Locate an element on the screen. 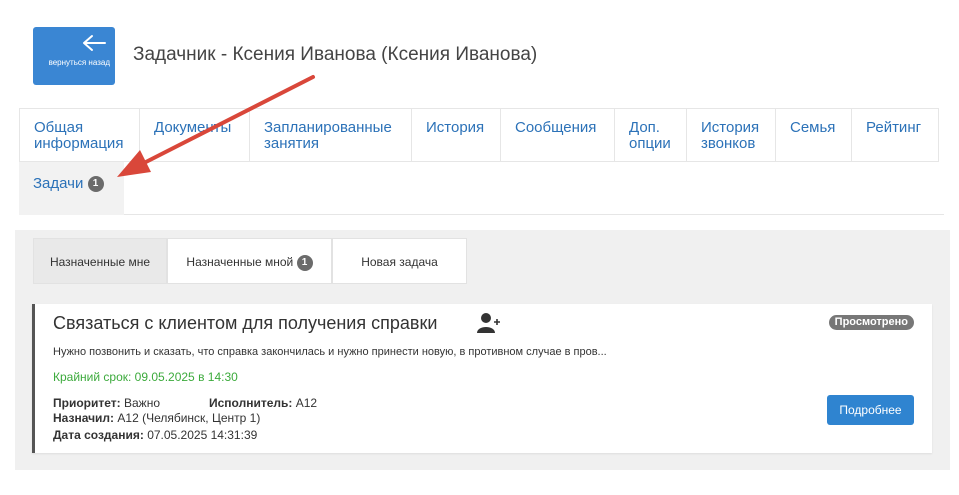 The image size is (959, 495). tab-general-info: Общая информация is located at coordinates (79, 135).